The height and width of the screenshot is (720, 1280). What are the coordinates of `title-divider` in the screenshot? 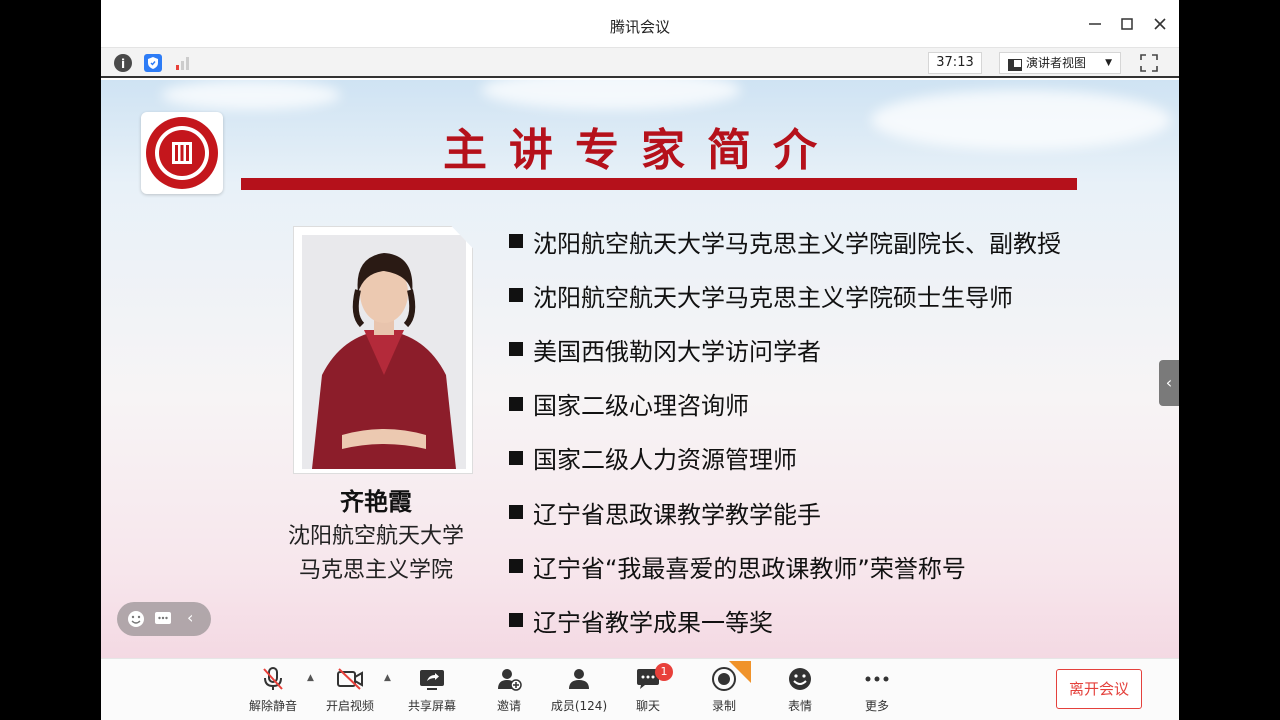 It's located at (659, 184).